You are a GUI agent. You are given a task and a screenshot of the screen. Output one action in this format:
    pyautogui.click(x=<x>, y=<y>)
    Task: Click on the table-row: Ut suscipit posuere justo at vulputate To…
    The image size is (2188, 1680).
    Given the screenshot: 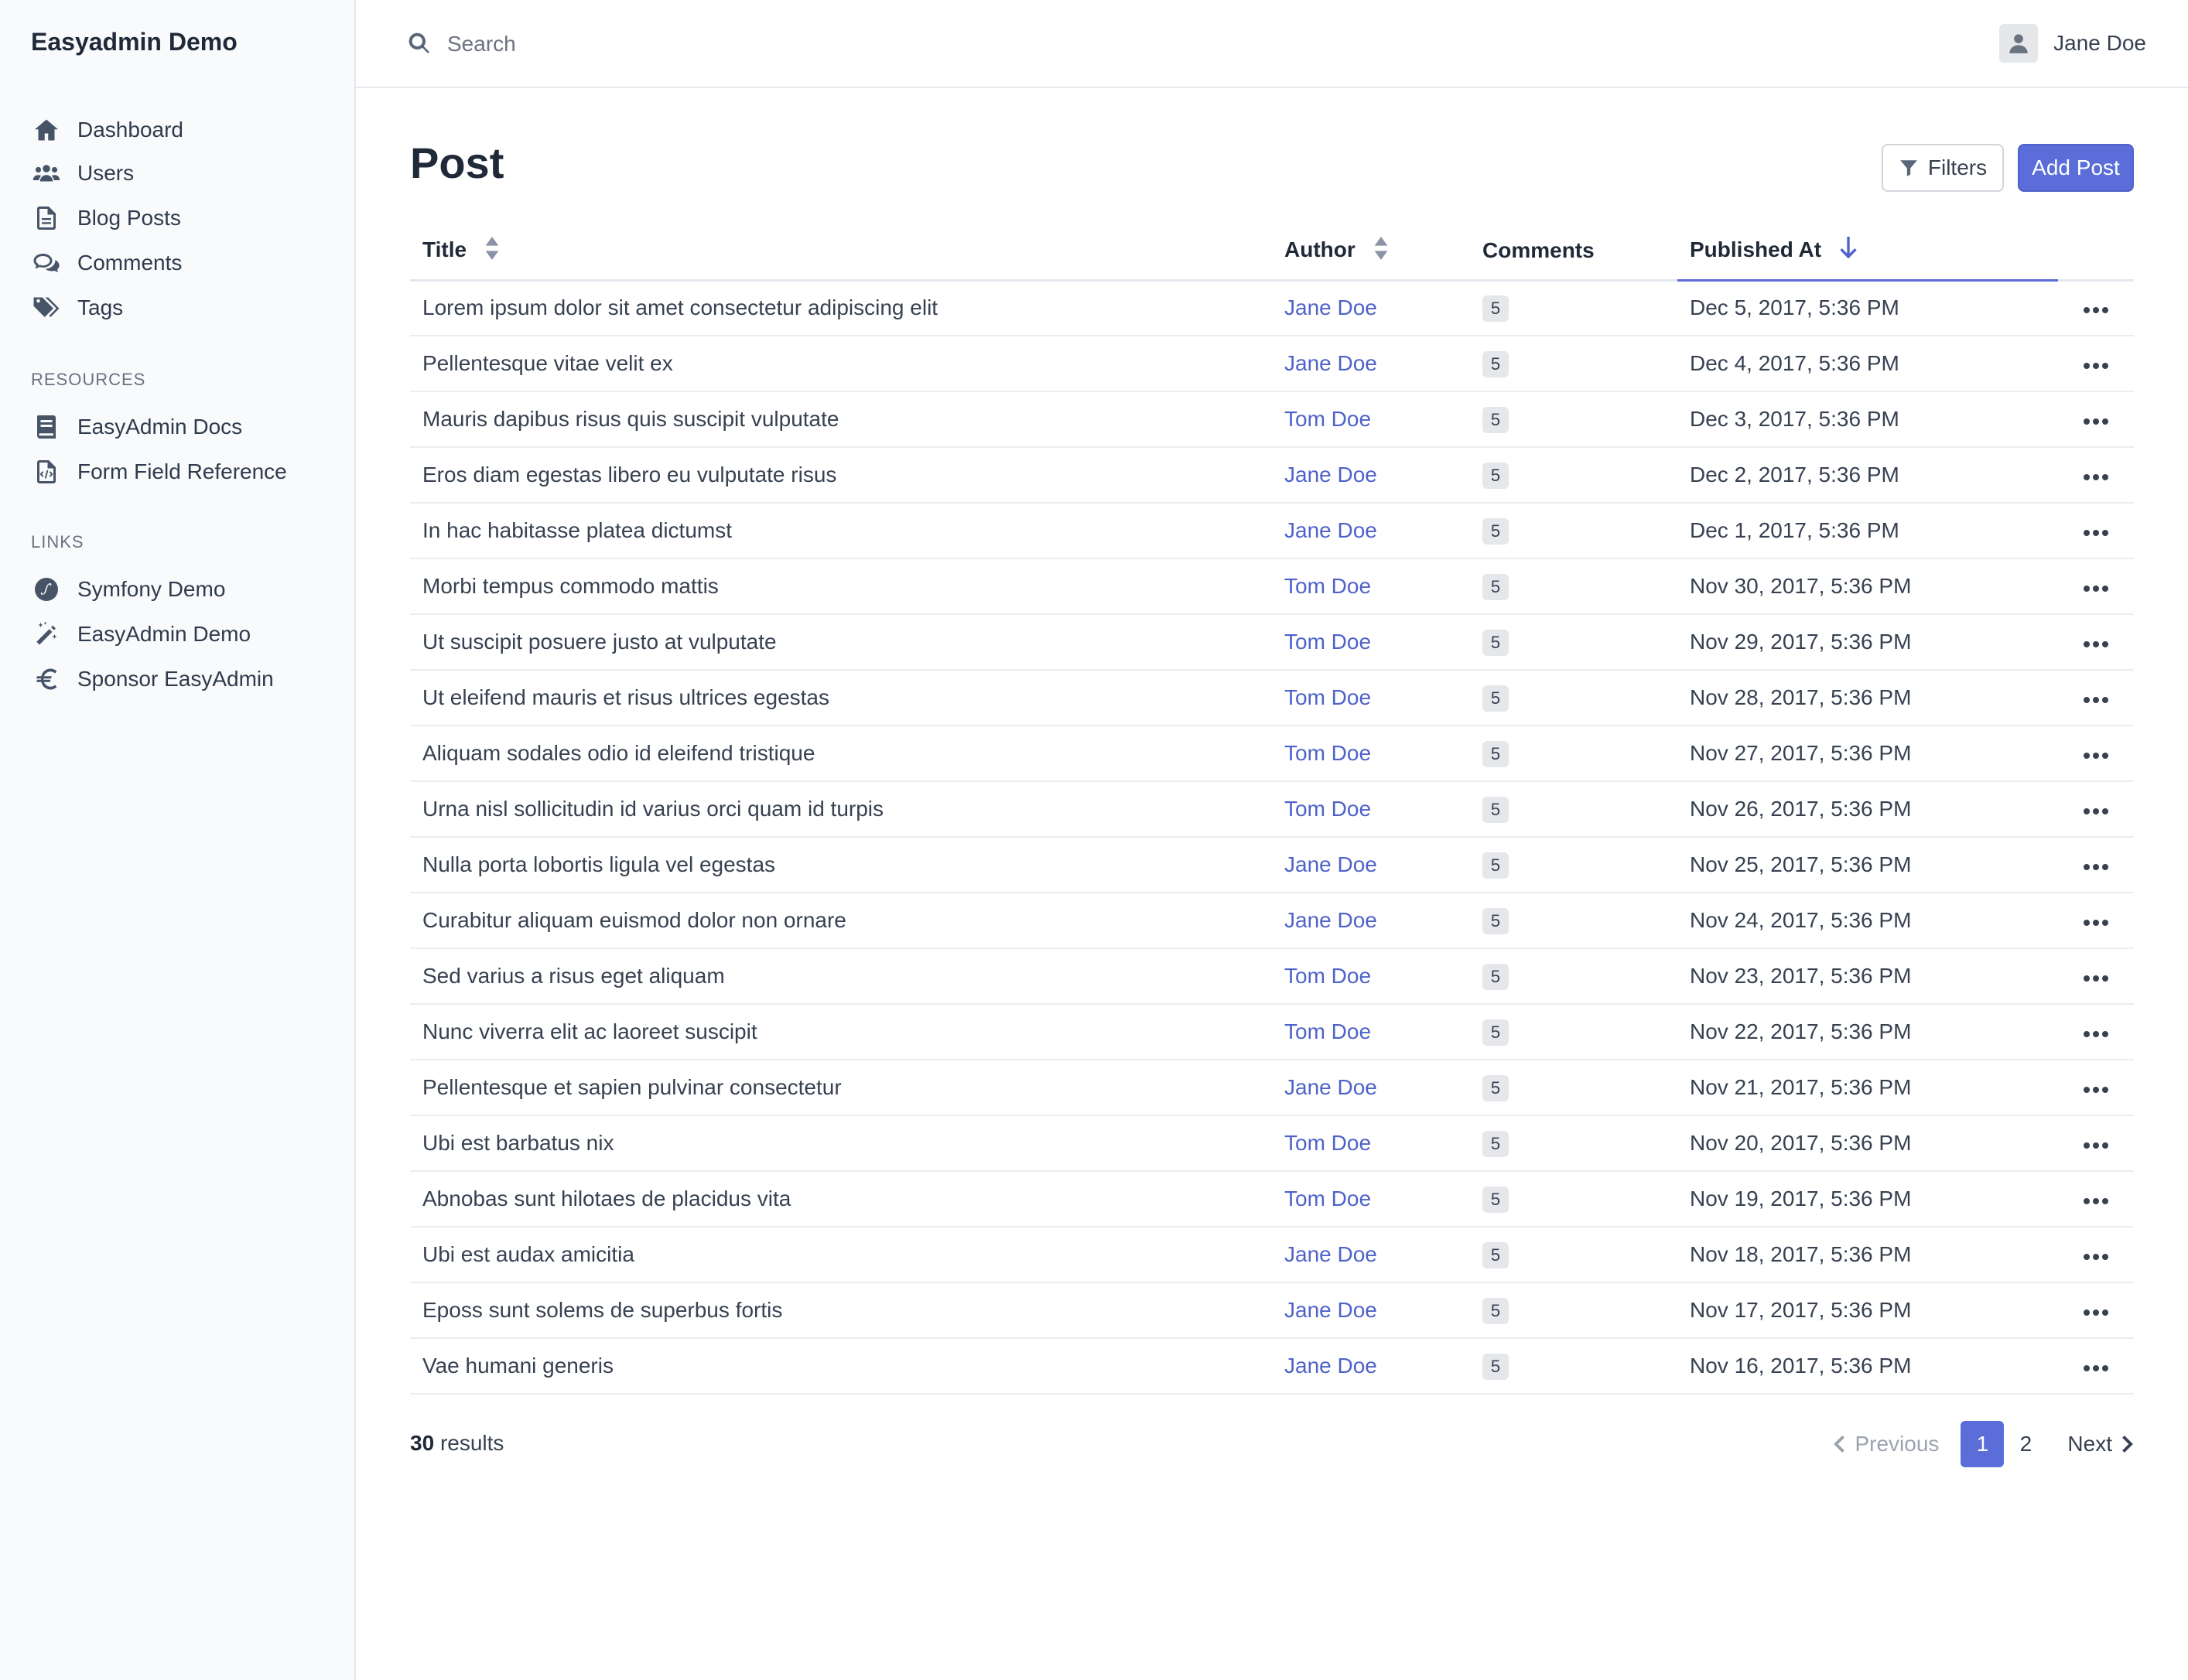 What is the action you would take?
    pyautogui.click(x=1272, y=643)
    